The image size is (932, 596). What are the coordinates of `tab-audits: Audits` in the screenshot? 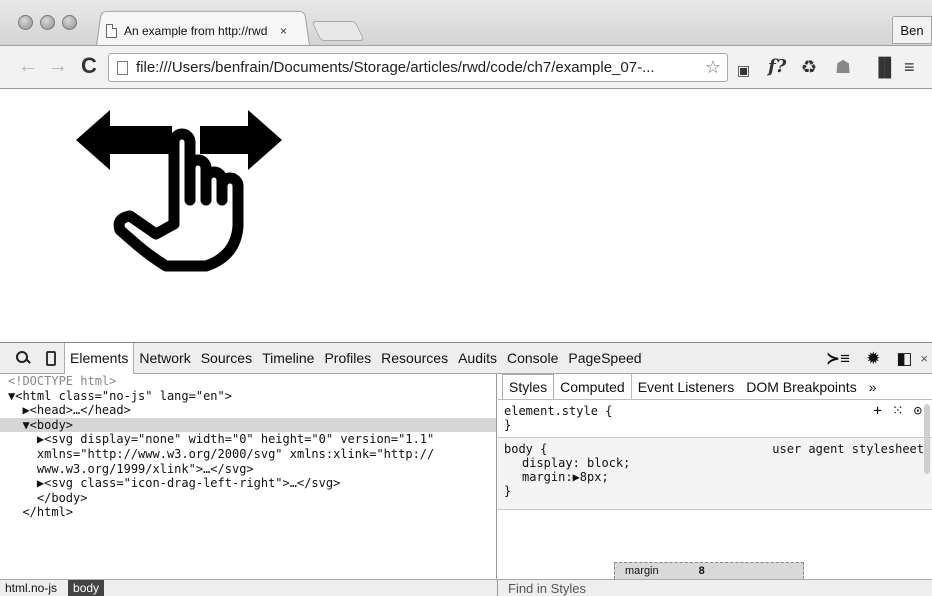 It's located at (477, 358).